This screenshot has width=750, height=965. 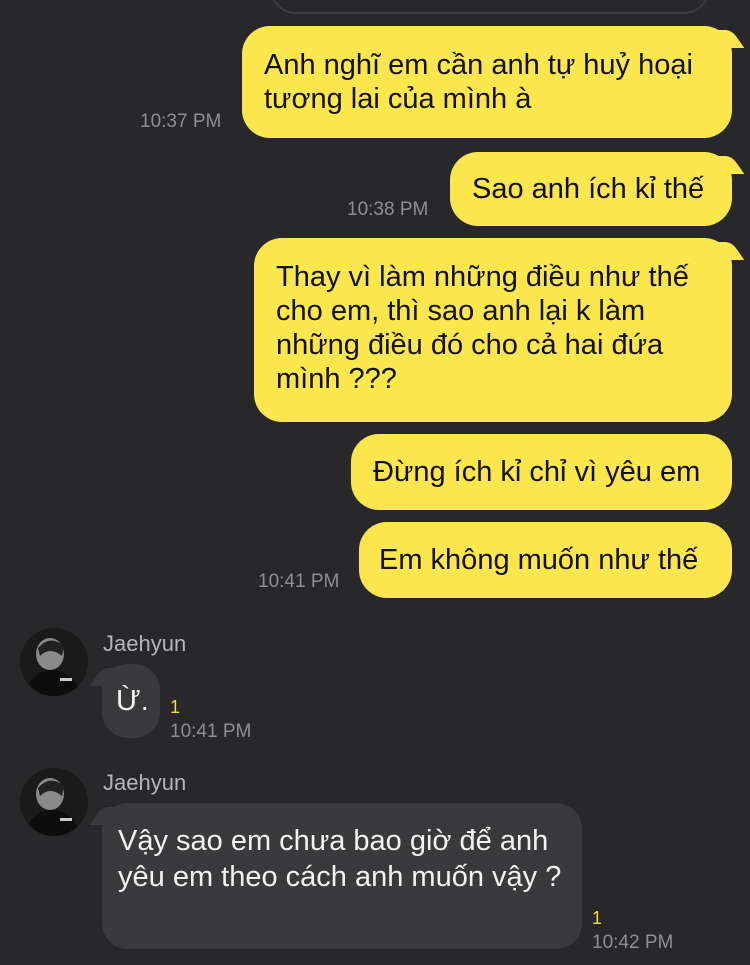 I want to click on message-timestamp: 10:42 PM, so click(x=633, y=942).